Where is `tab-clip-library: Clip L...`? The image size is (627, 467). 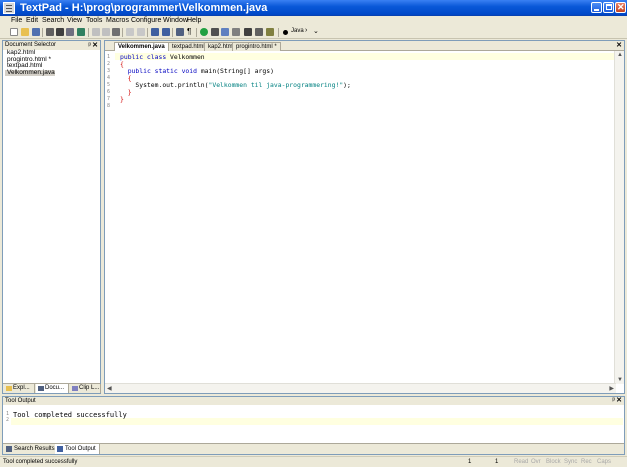
tab-clip-library: Clip L... is located at coordinates (85, 388).